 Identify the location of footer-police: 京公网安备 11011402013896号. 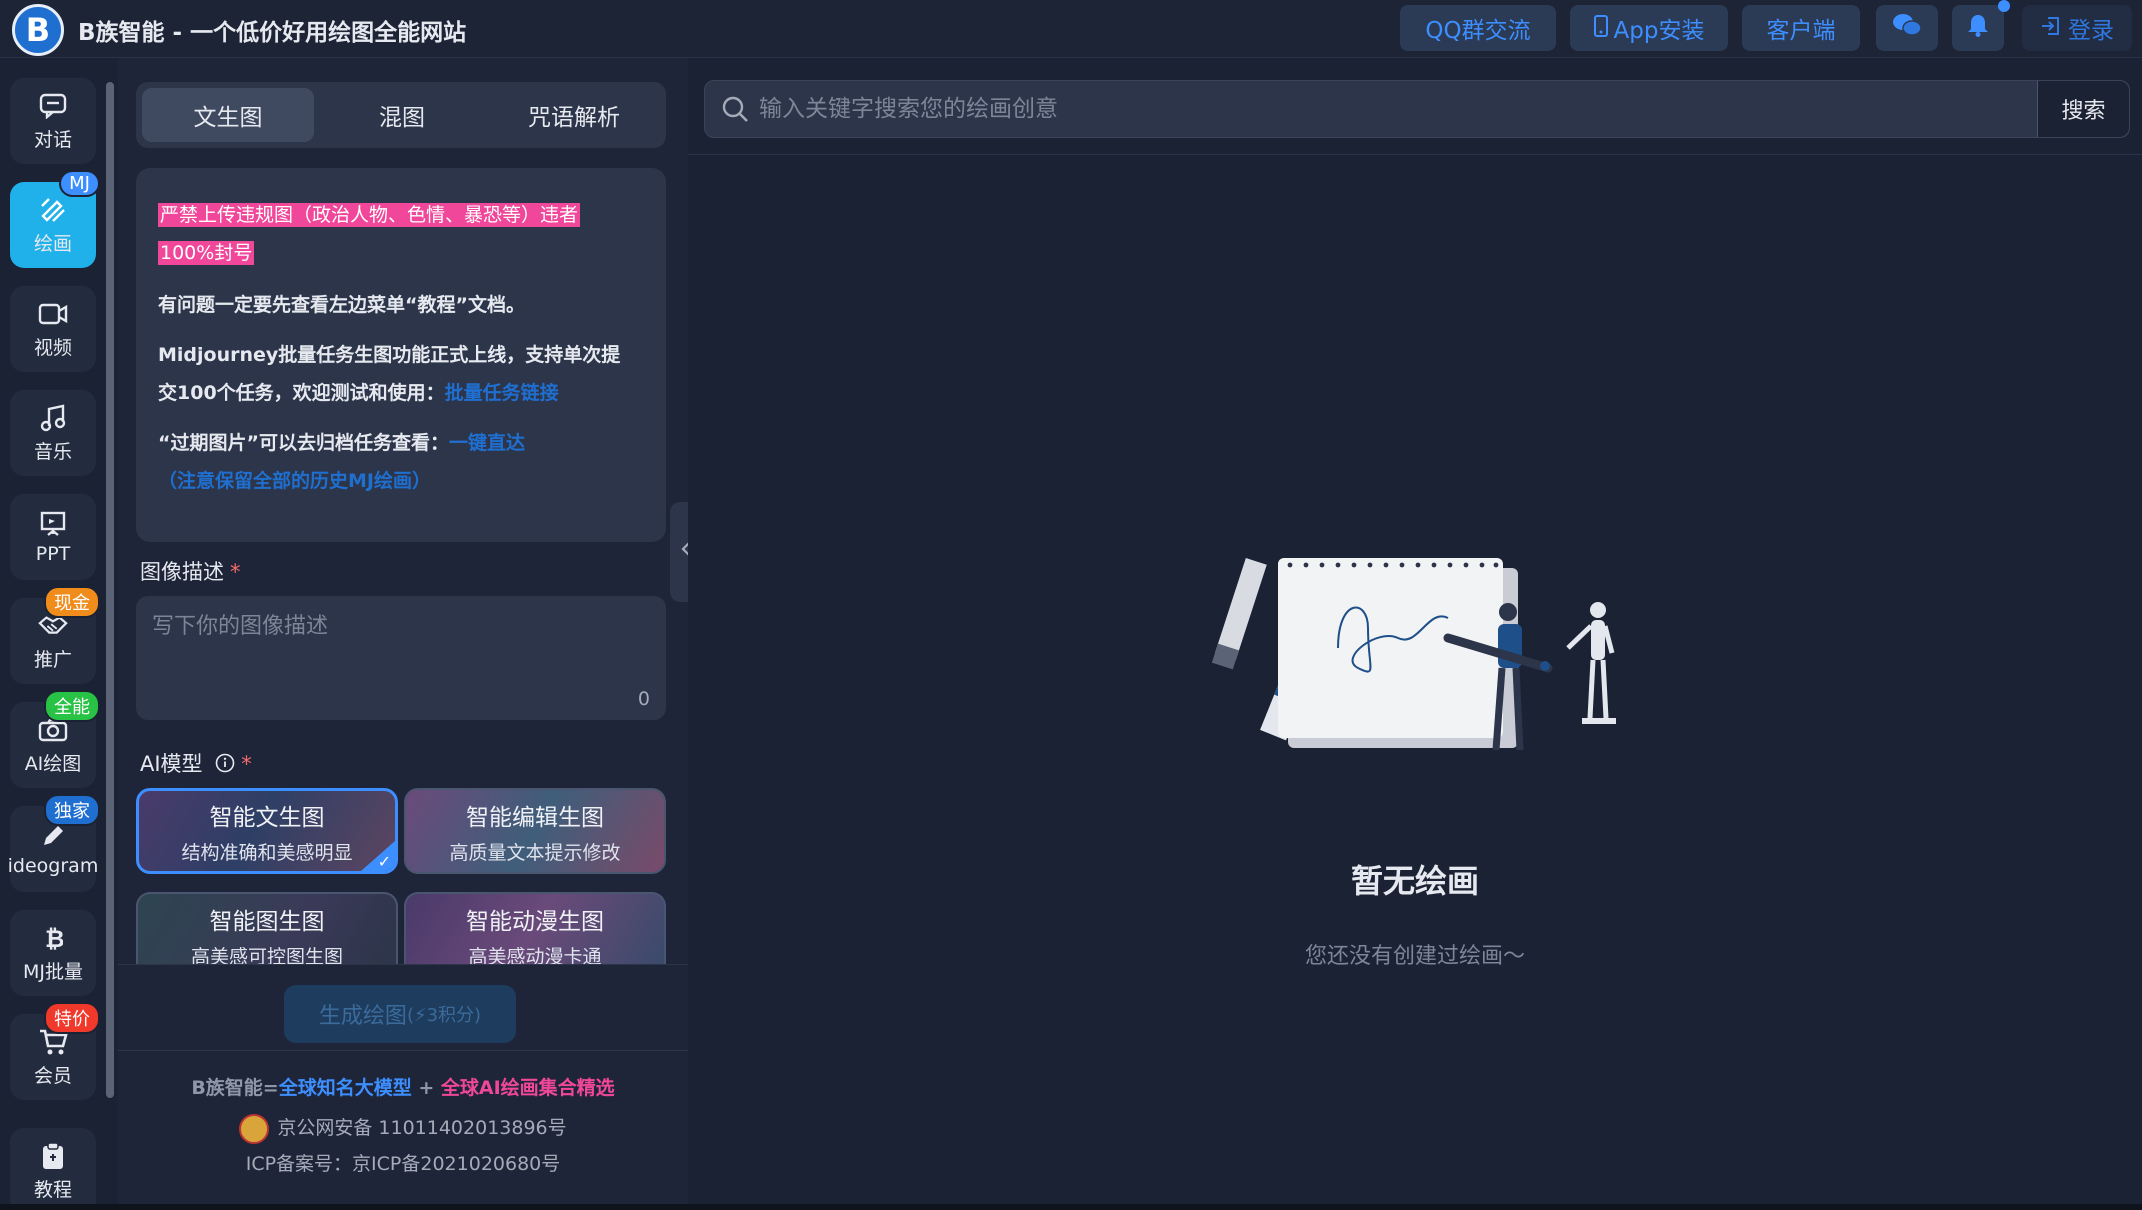
(403, 1128).